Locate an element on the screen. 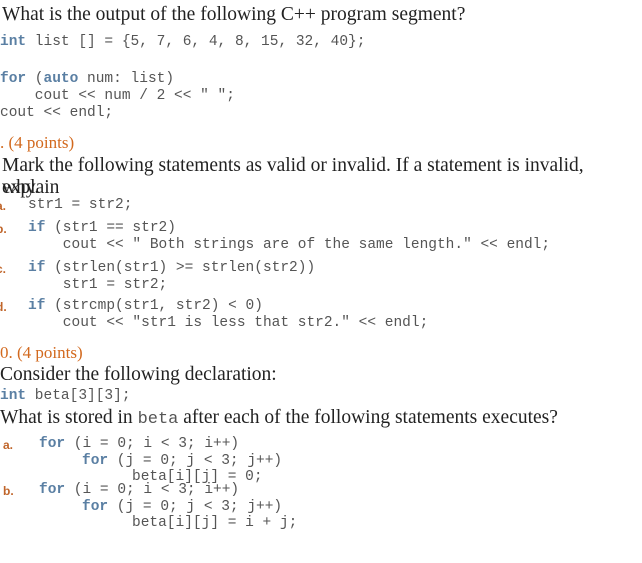 The height and width of the screenshot is (563, 642). q3-item-b-line-2: for (j = 0; j < 3; j++) is located at coordinates (182, 507).